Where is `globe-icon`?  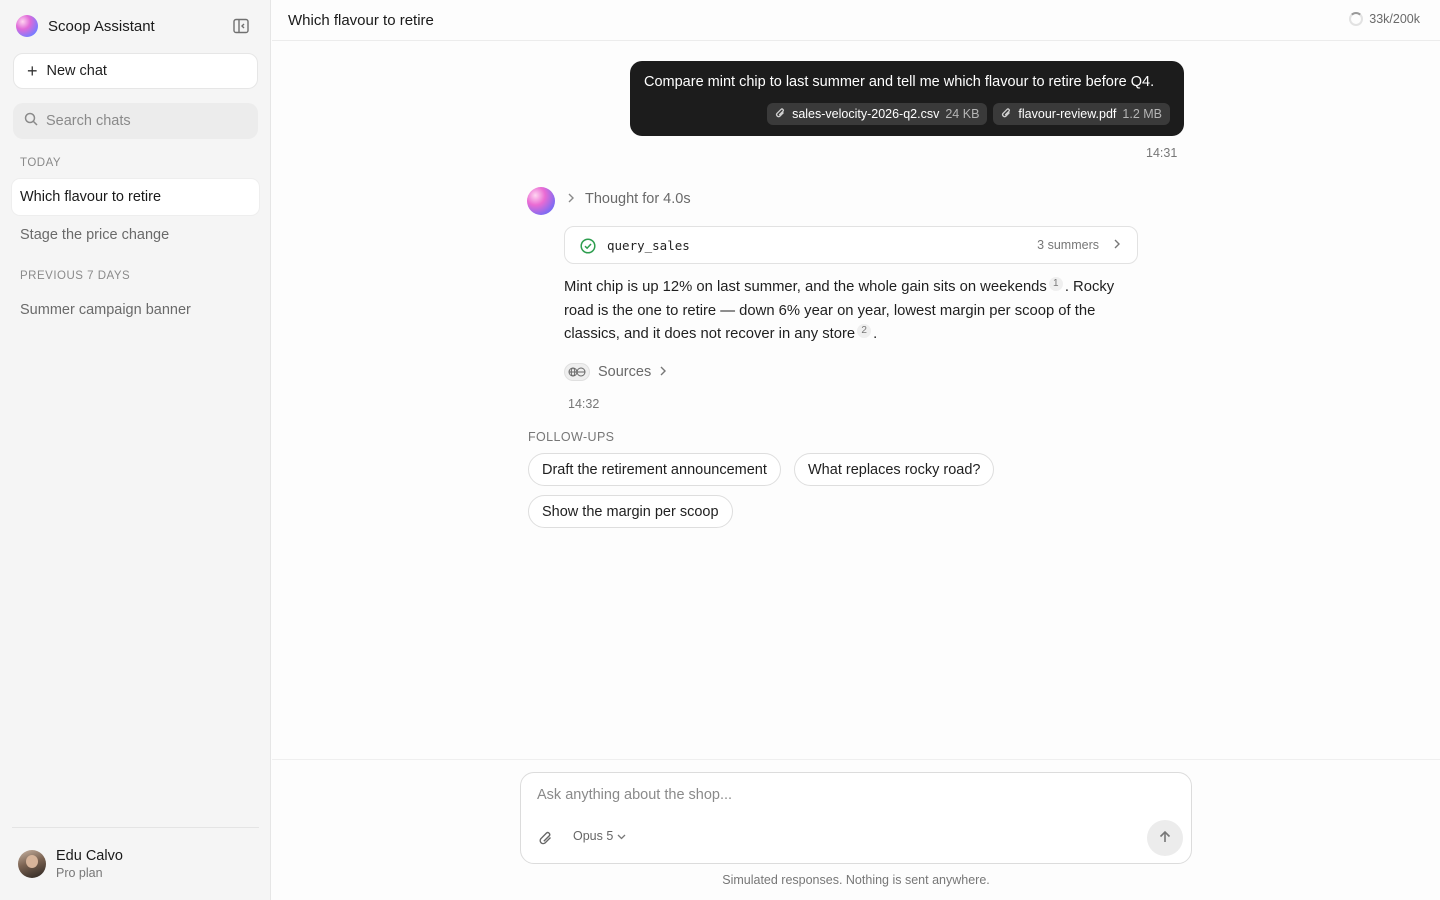
globe-icon is located at coordinates (577, 372).